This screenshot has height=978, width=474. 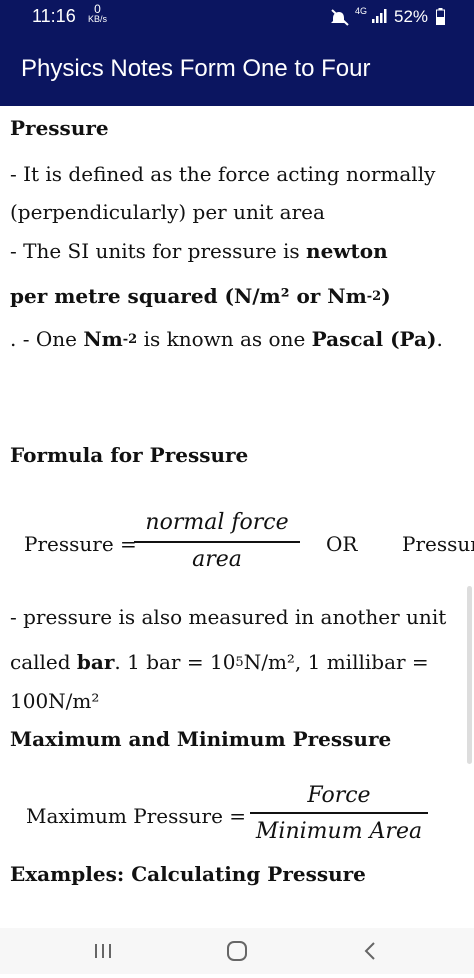 I want to click on recent-apps-icon, so click(x=103, y=951).